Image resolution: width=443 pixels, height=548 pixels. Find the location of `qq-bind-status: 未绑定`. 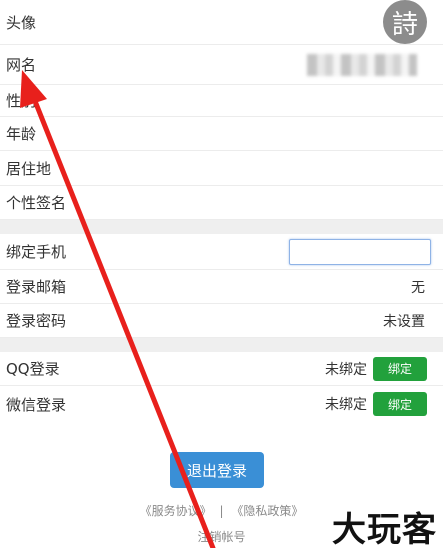

qq-bind-status: 未绑定 is located at coordinates (346, 369).